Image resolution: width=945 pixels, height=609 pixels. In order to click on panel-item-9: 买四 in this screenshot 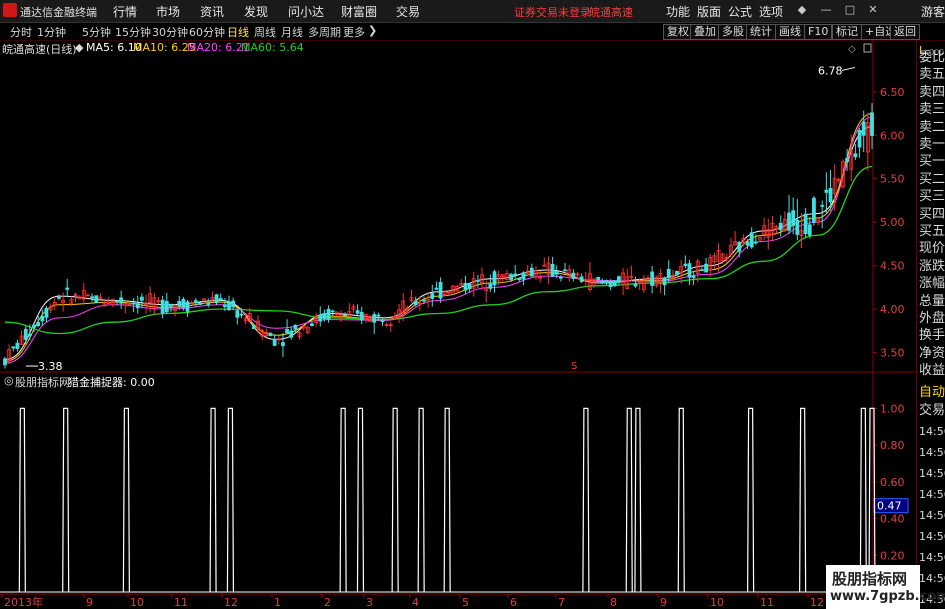, I will do `click(932, 214)`.